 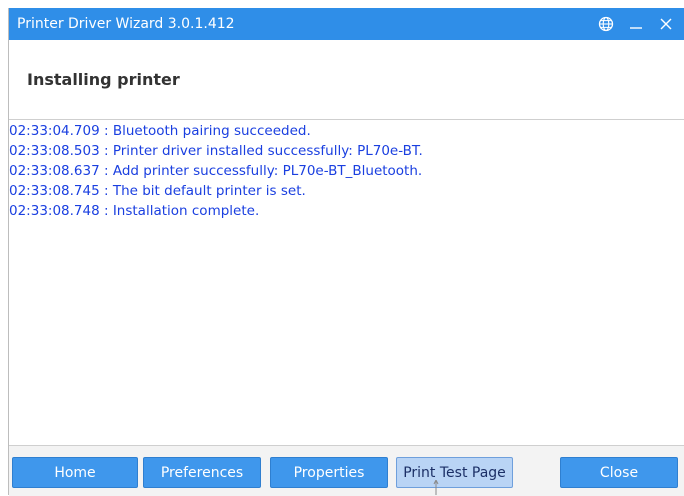 What do you see at coordinates (666, 24) in the screenshot?
I see `close-icon` at bounding box center [666, 24].